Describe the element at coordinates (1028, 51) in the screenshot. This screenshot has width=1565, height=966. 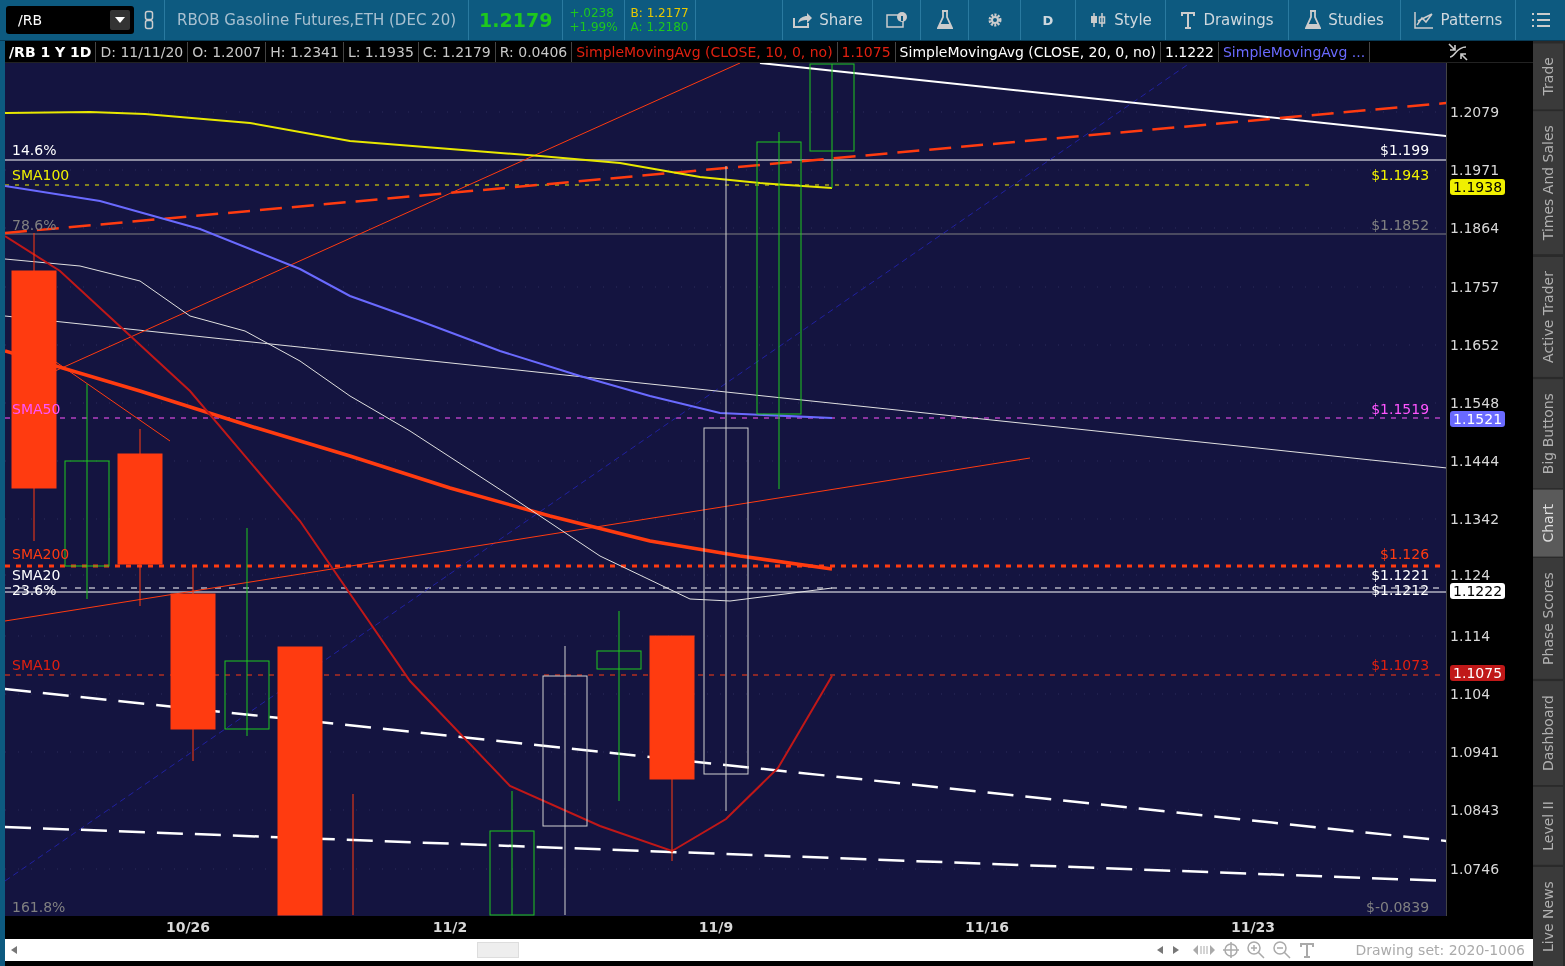
I see `chart-info-label: SimpleMovingAvg (CLOSE, 20, 0, no)` at that location.